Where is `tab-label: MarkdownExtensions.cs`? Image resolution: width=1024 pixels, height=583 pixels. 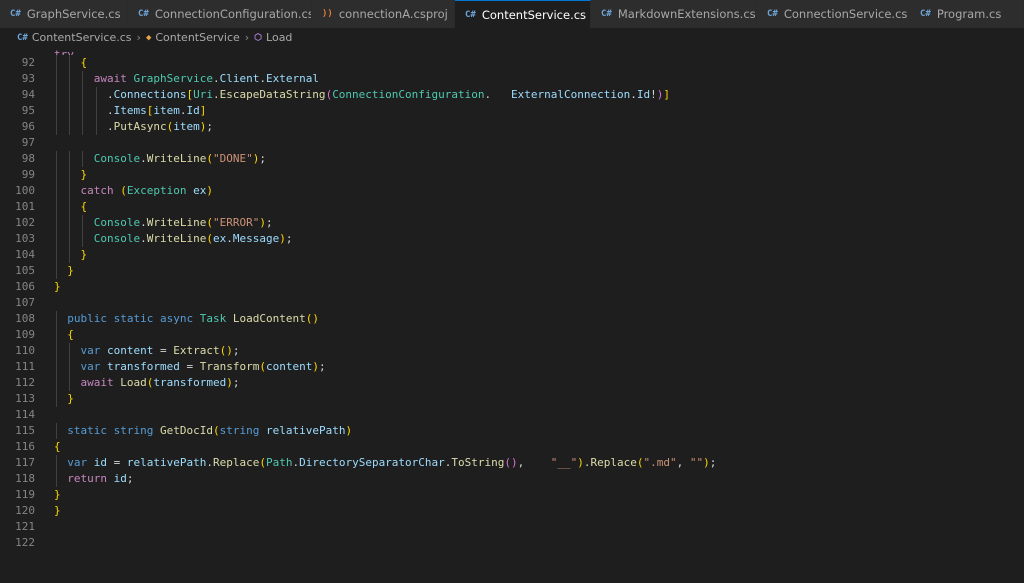 tab-label: MarkdownExtensions.cs is located at coordinates (686, 14).